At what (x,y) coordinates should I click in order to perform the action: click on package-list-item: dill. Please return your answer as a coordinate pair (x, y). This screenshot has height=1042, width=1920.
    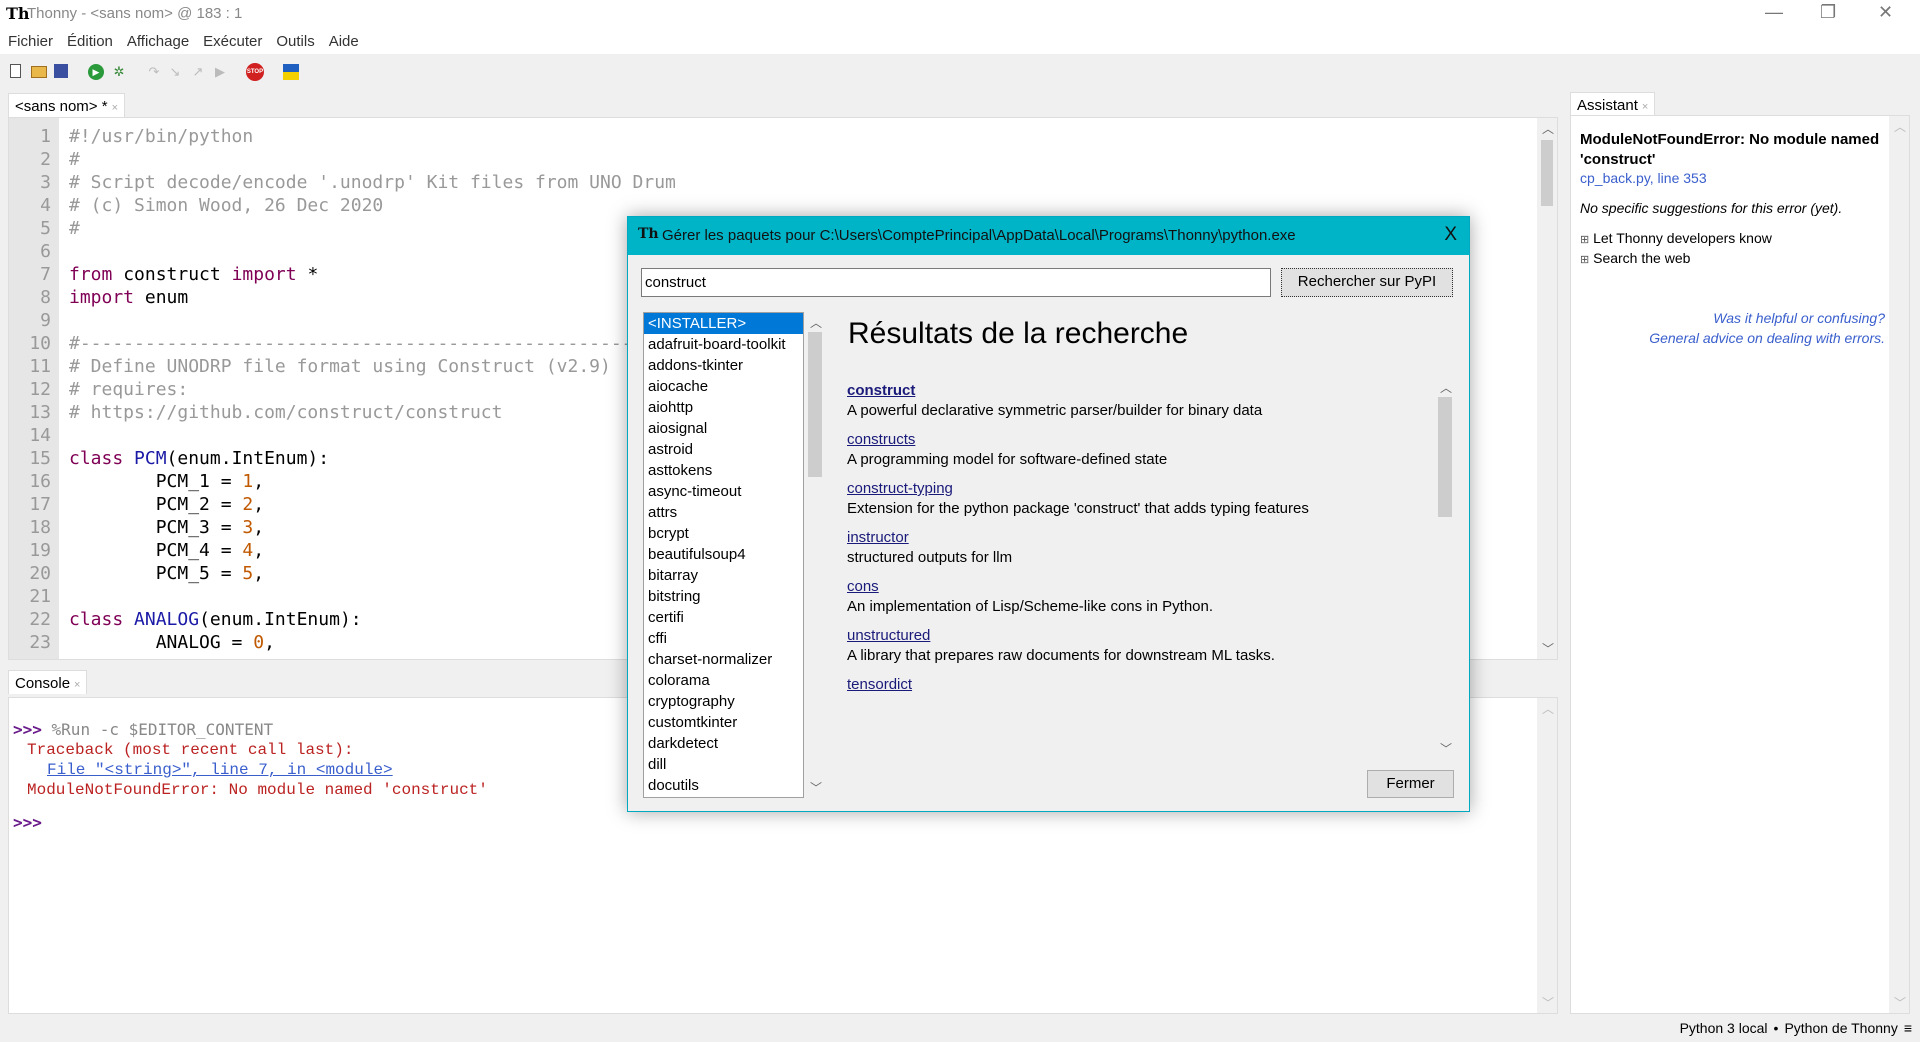
    Looking at the image, I should click on (723, 764).